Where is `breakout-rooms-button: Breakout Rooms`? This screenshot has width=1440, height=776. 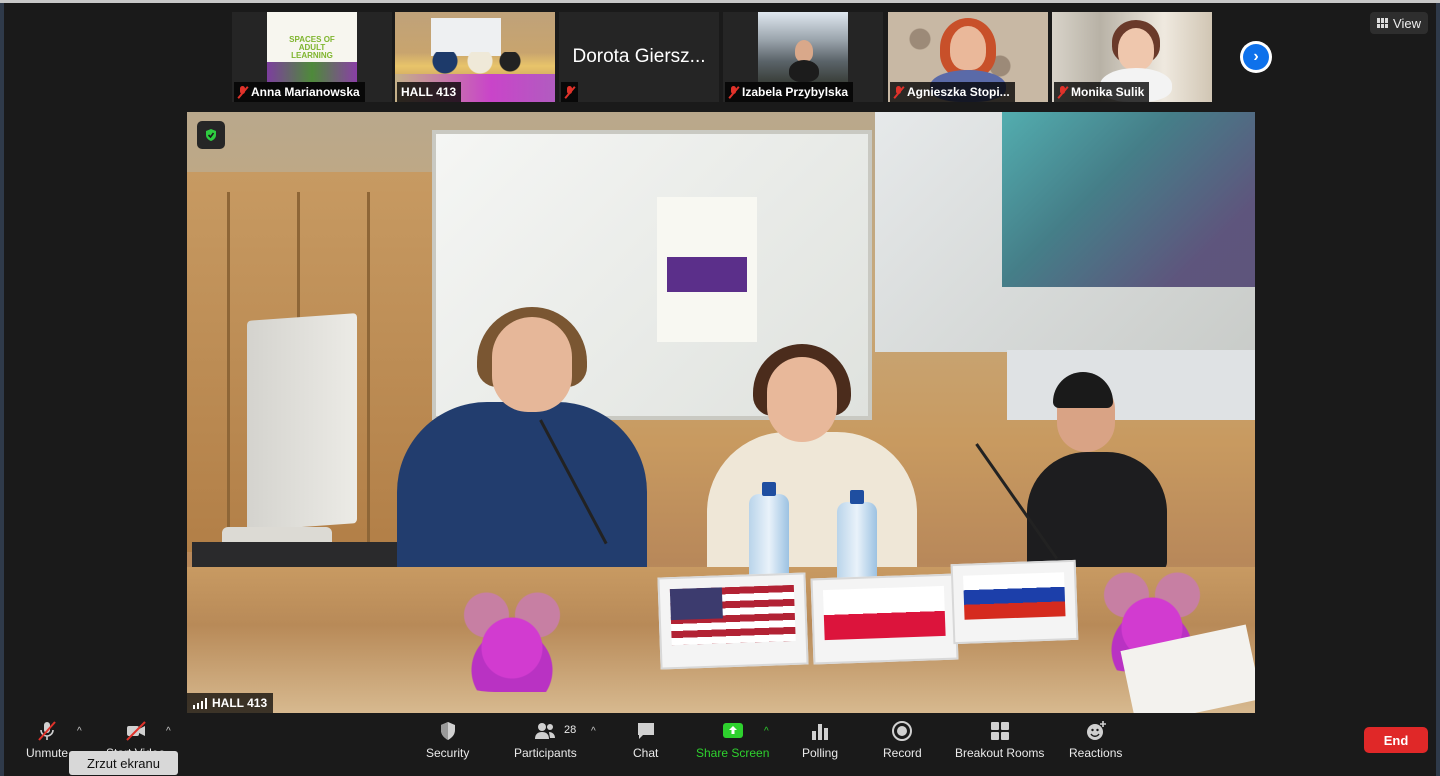 breakout-rooms-button: Breakout Rooms is located at coordinates (999, 739).